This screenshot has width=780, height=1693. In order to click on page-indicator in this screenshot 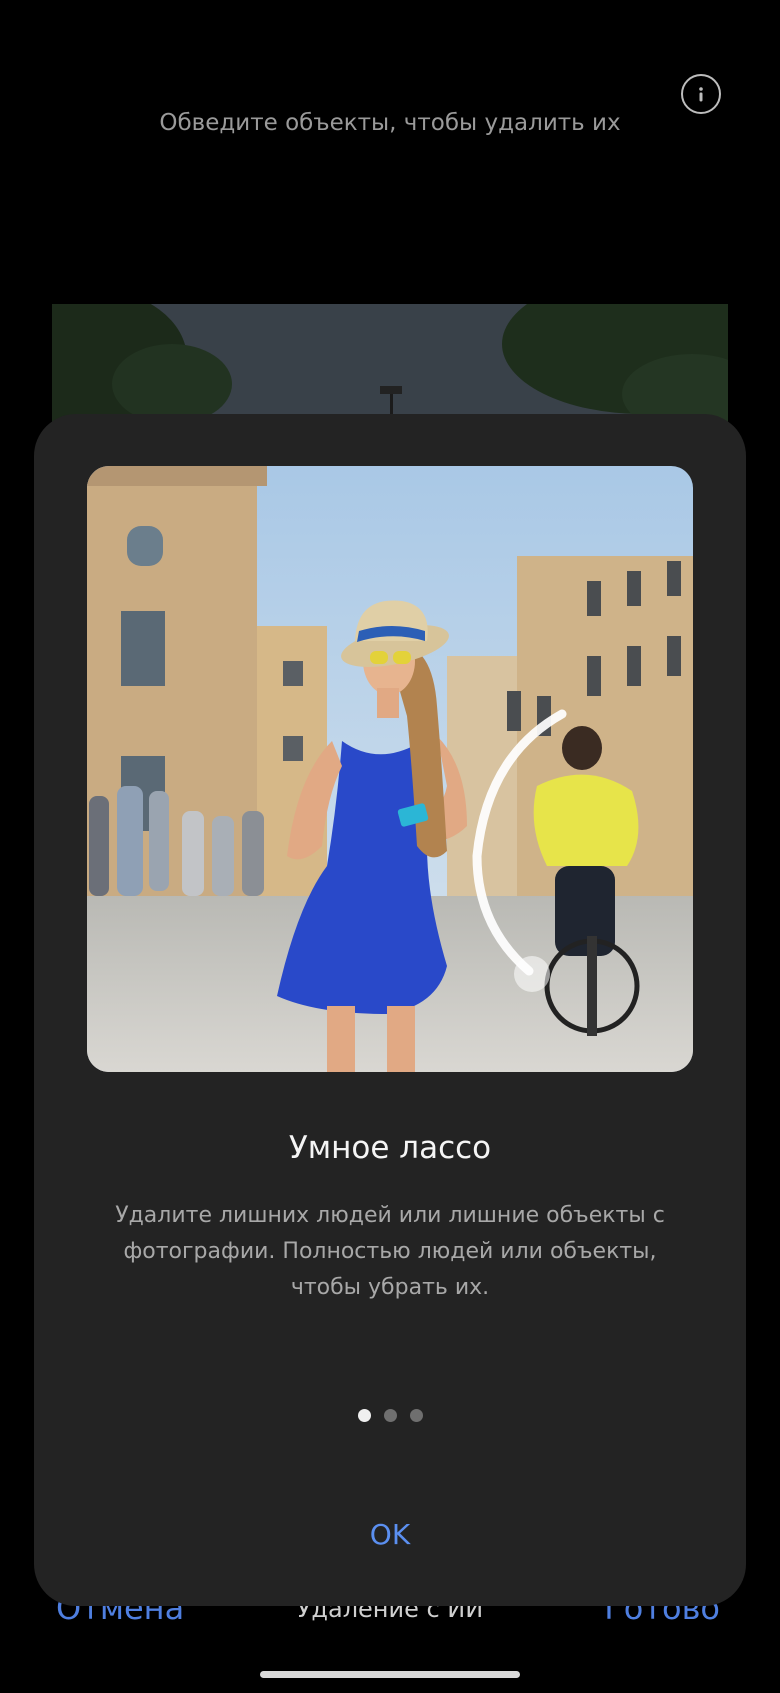, I will do `click(390, 1415)`.